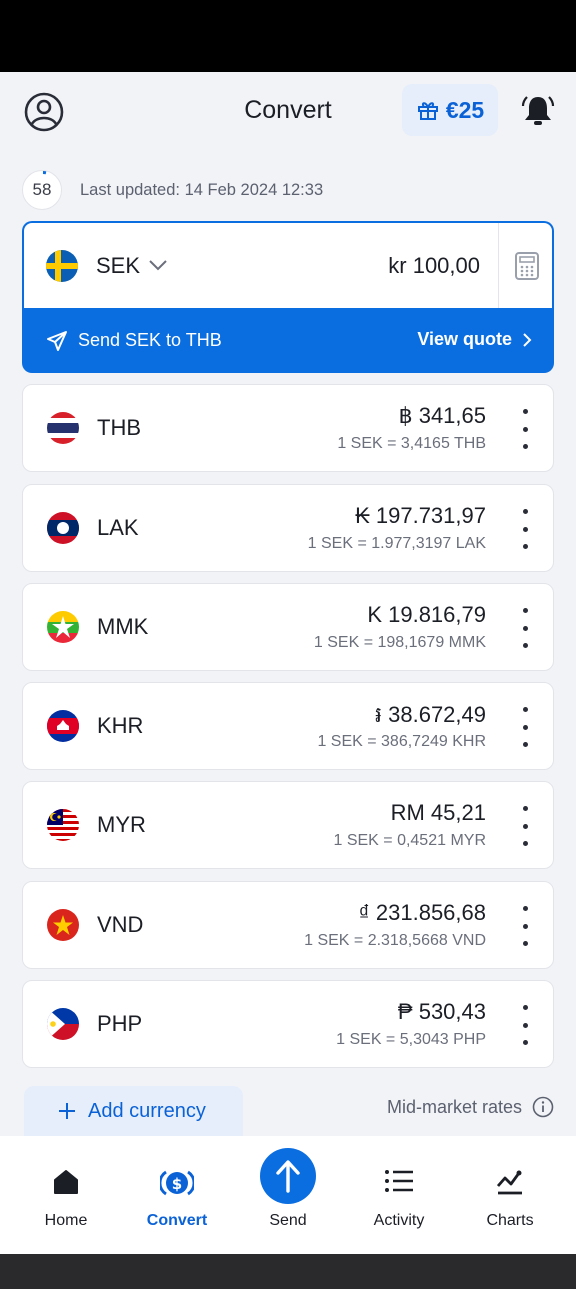 The image size is (576, 1289). What do you see at coordinates (510, 1220) in the screenshot?
I see `nav-charts-label: Charts` at bounding box center [510, 1220].